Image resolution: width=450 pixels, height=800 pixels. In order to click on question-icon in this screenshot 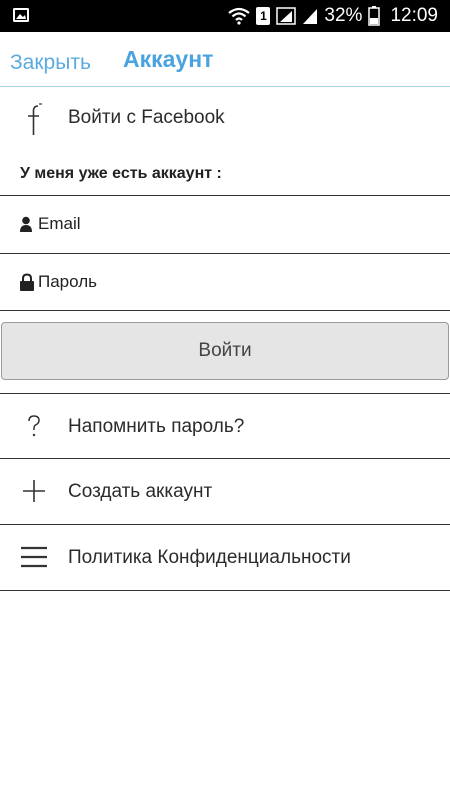, I will do `click(34, 426)`.